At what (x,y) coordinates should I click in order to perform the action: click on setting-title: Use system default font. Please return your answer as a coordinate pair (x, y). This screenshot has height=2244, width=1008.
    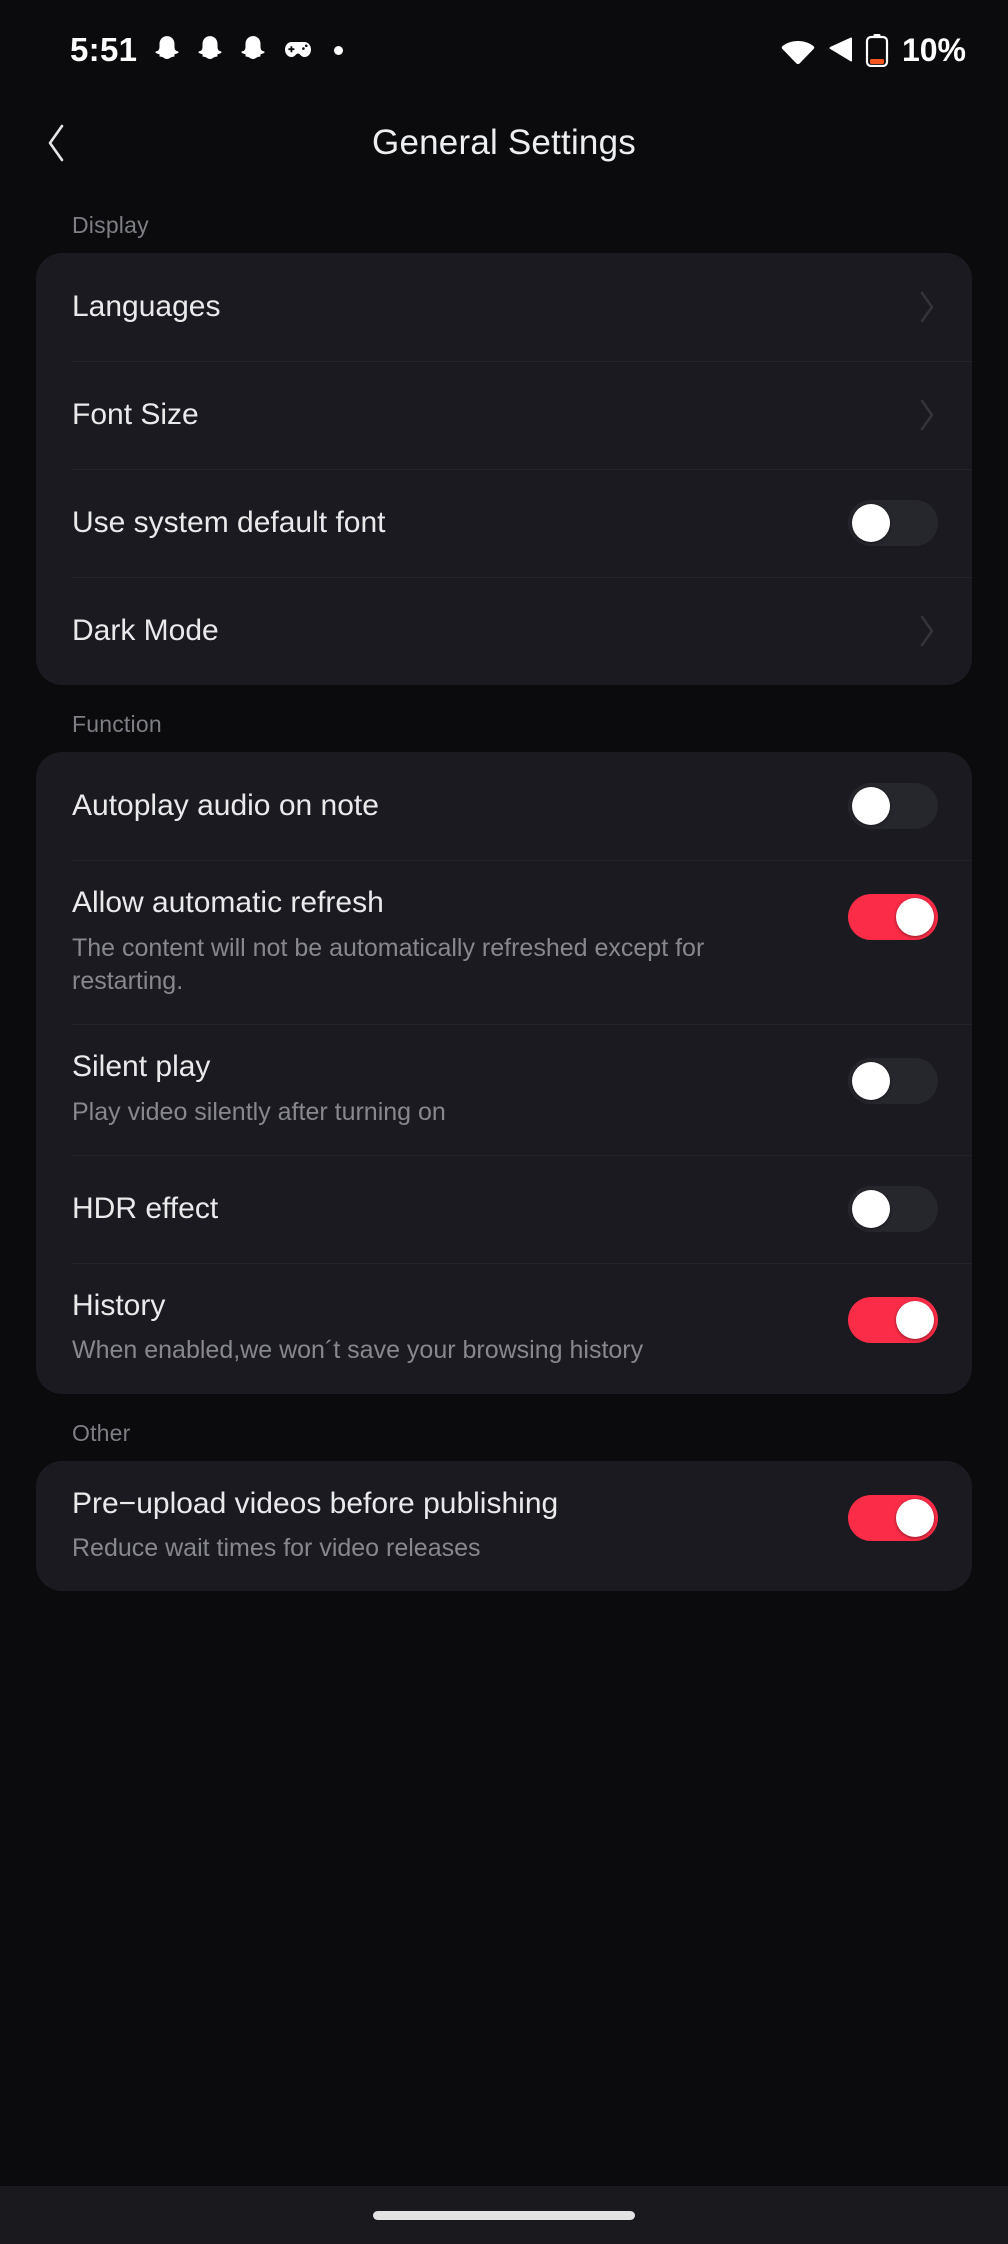
    Looking at the image, I should click on (229, 523).